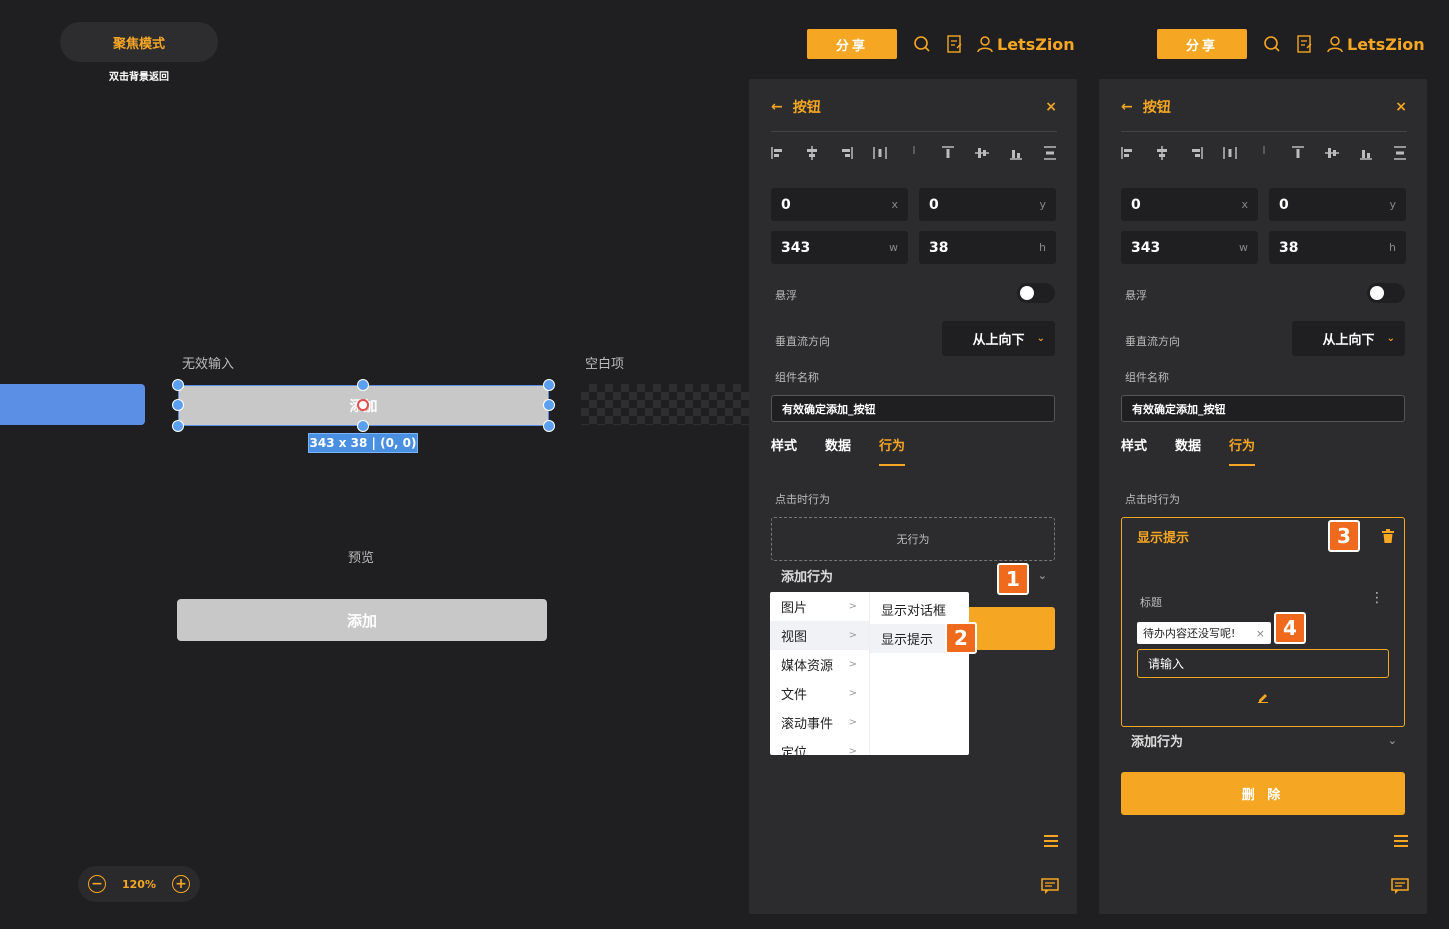 Image resolution: width=1449 pixels, height=929 pixels. What do you see at coordinates (178, 426) in the screenshot?
I see `resize-handle-bl` at bounding box center [178, 426].